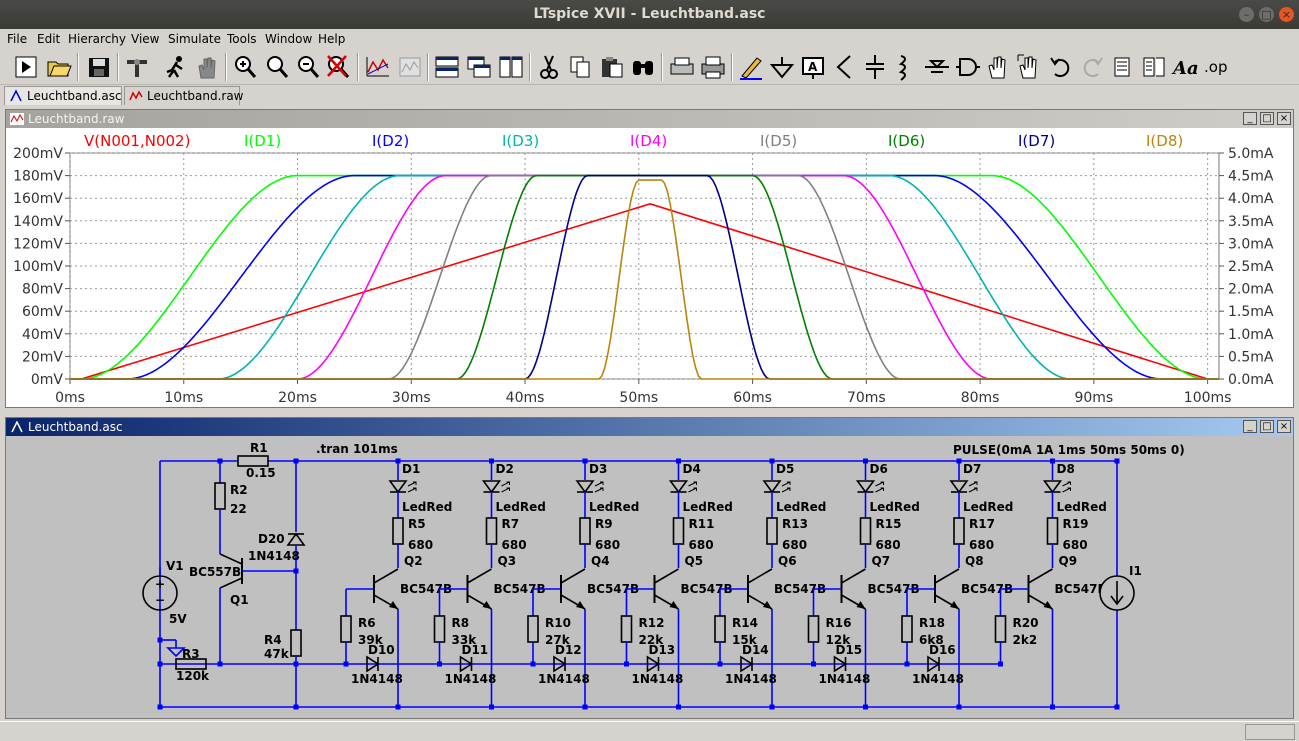  Describe the element at coordinates (191, 654) in the screenshot. I see `label-r3: R3` at that location.